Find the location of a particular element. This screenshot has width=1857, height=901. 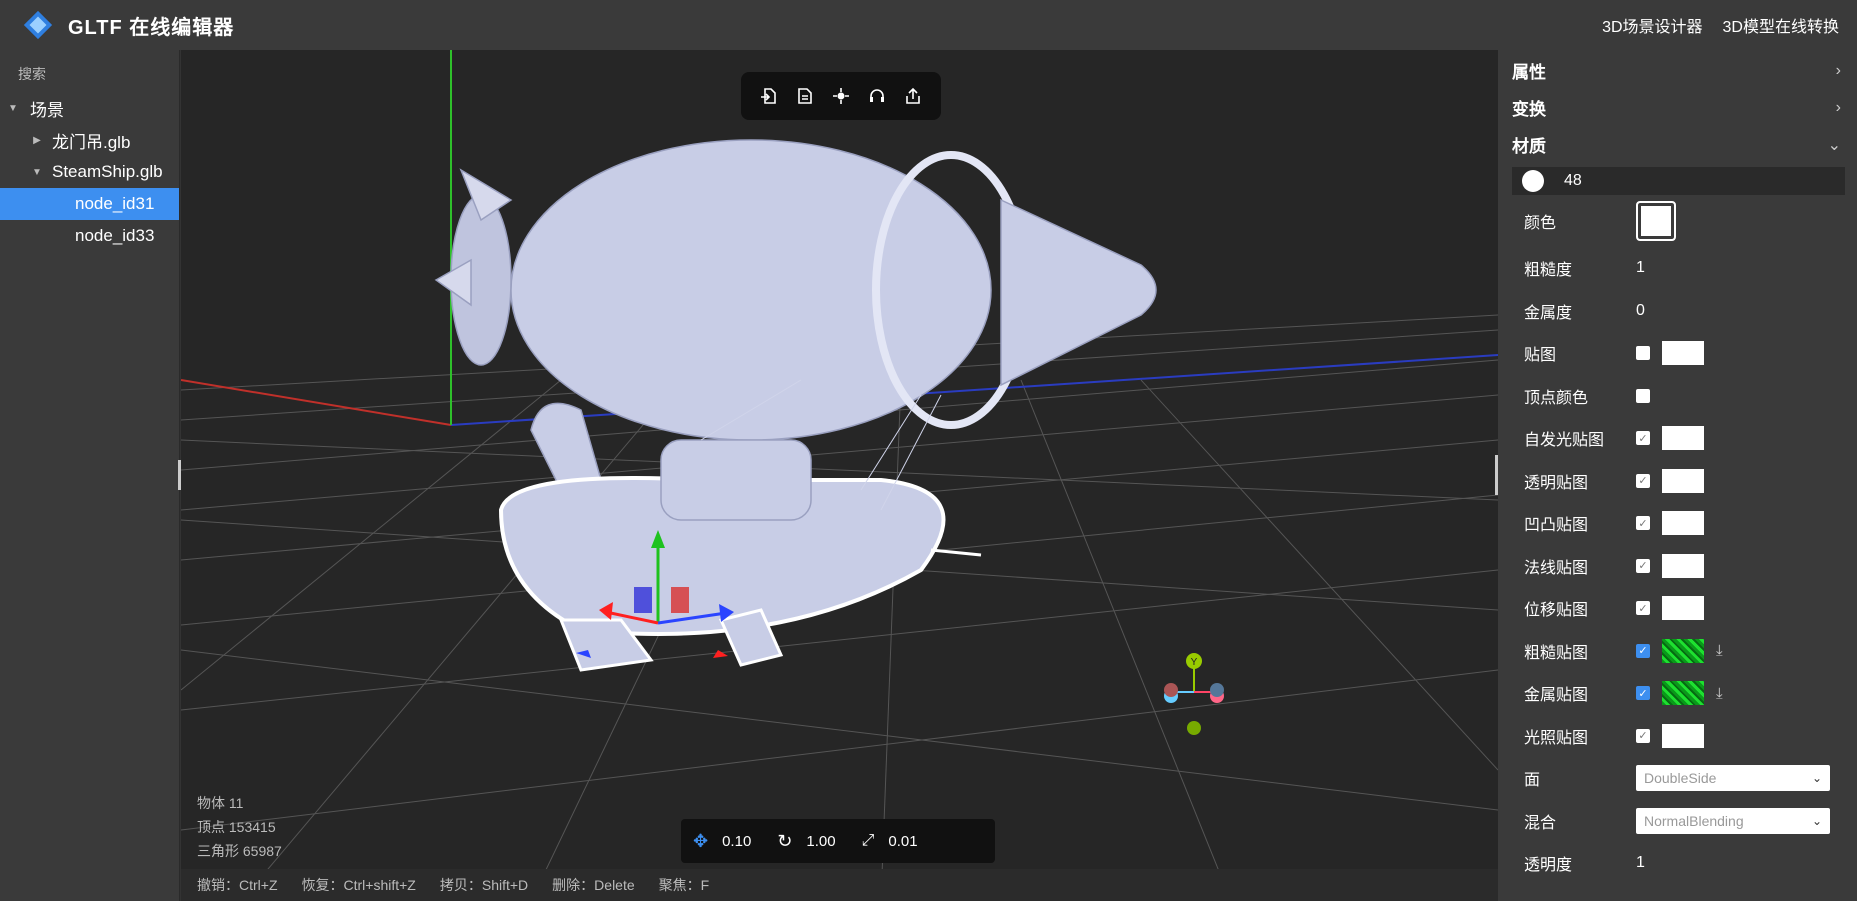

roughness-value: 1 is located at coordinates (1640, 268).